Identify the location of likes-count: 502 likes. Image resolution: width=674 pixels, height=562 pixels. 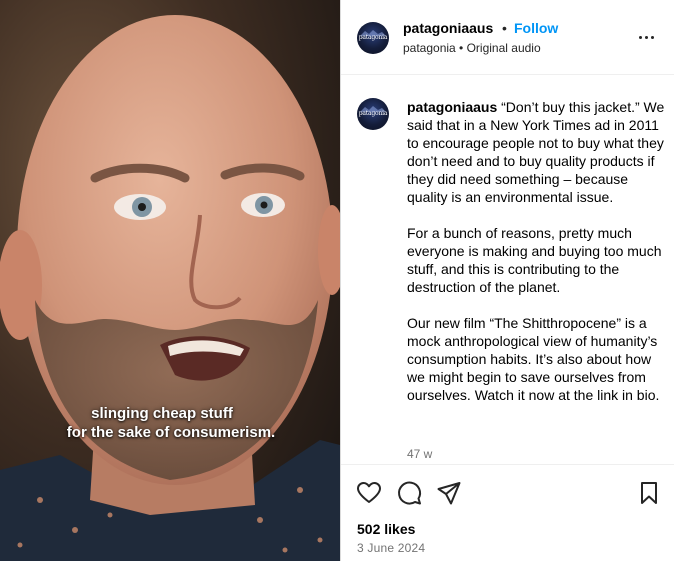
(386, 529).